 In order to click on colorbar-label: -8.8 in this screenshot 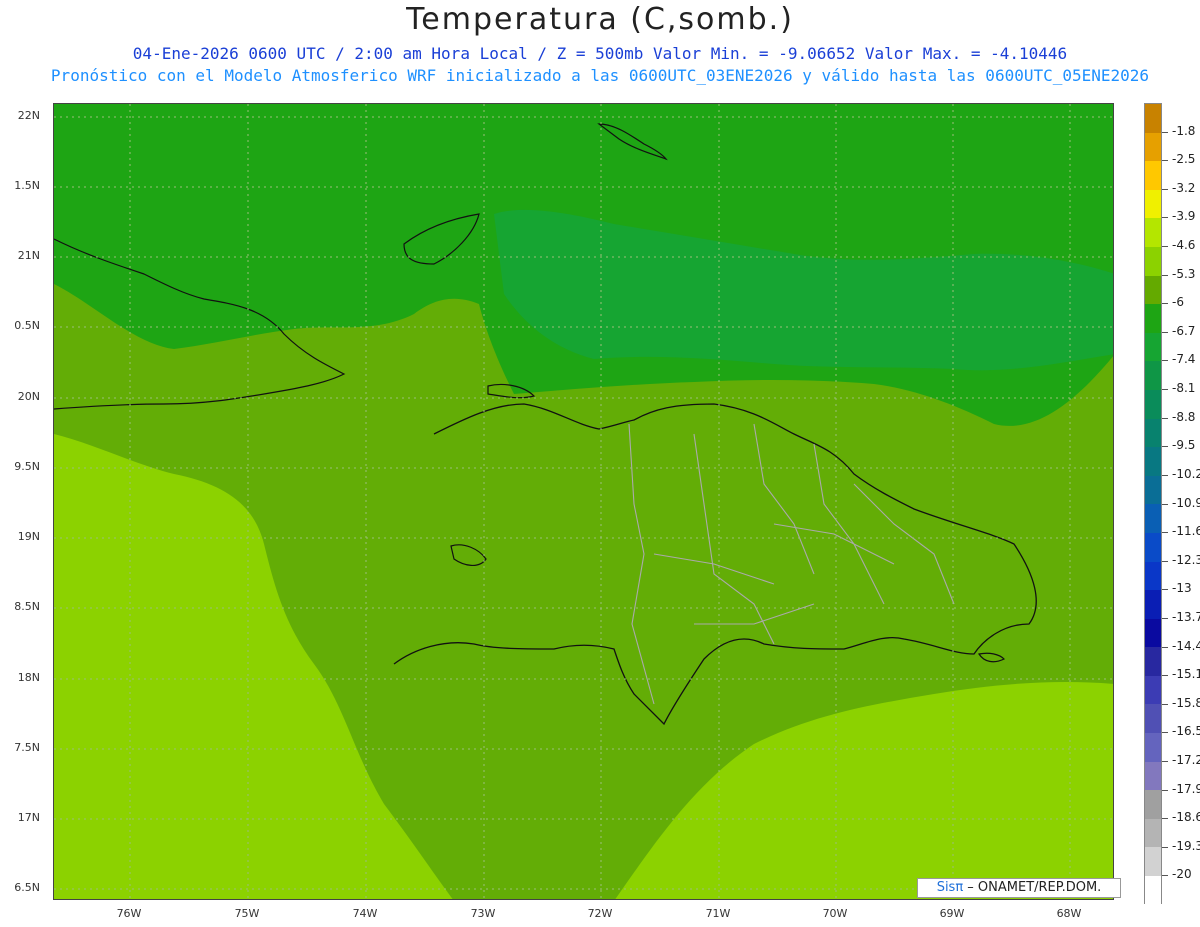, I will do `click(1184, 416)`.